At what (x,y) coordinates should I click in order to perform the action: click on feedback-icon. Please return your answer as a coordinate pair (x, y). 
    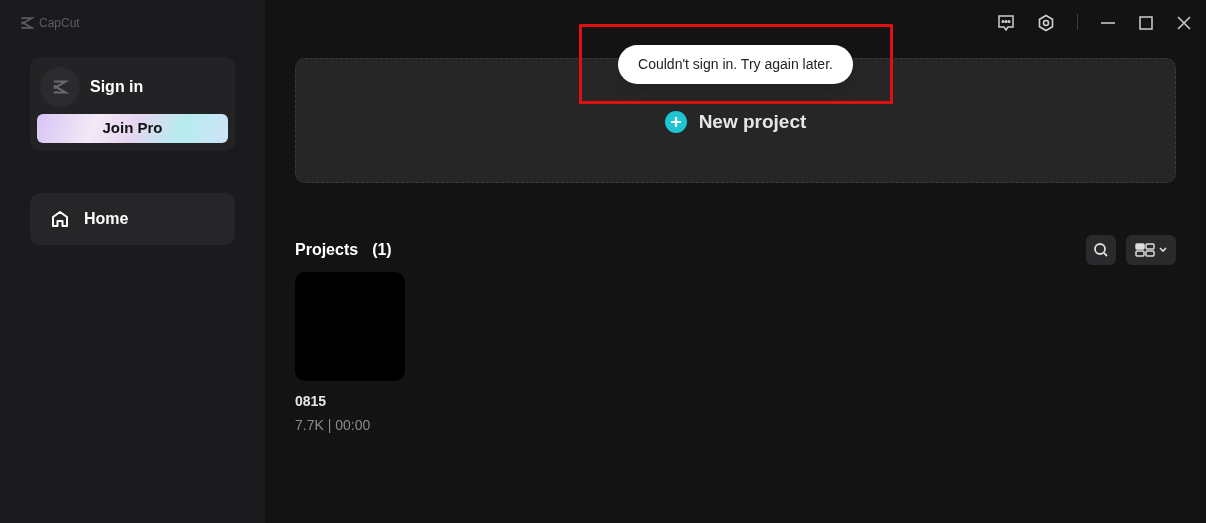
    Looking at the image, I should click on (1006, 23).